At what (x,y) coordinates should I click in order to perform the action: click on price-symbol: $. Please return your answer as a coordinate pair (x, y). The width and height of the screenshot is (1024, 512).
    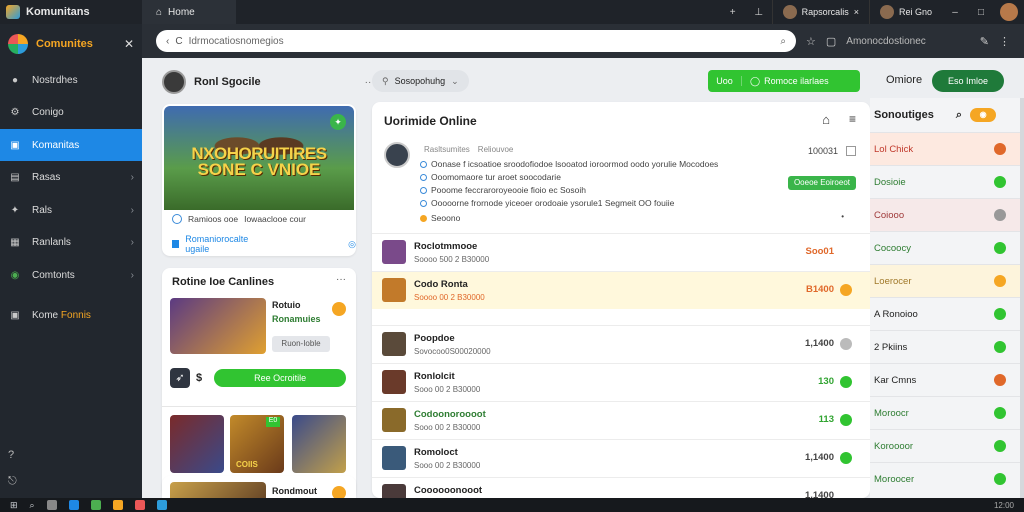
    Looking at the image, I should click on (199, 378).